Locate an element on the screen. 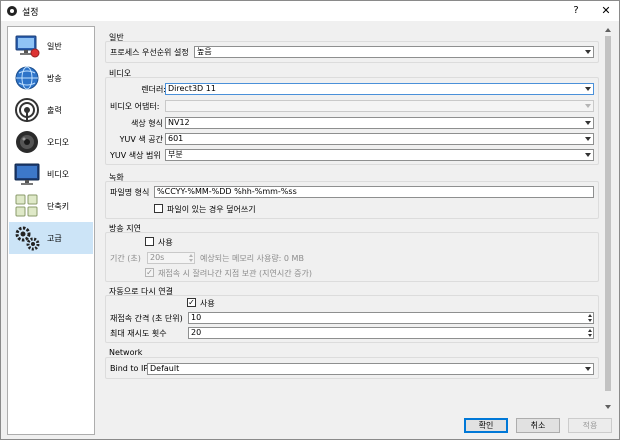  sidebar-item-label: 오디오 is located at coordinates (58, 142).